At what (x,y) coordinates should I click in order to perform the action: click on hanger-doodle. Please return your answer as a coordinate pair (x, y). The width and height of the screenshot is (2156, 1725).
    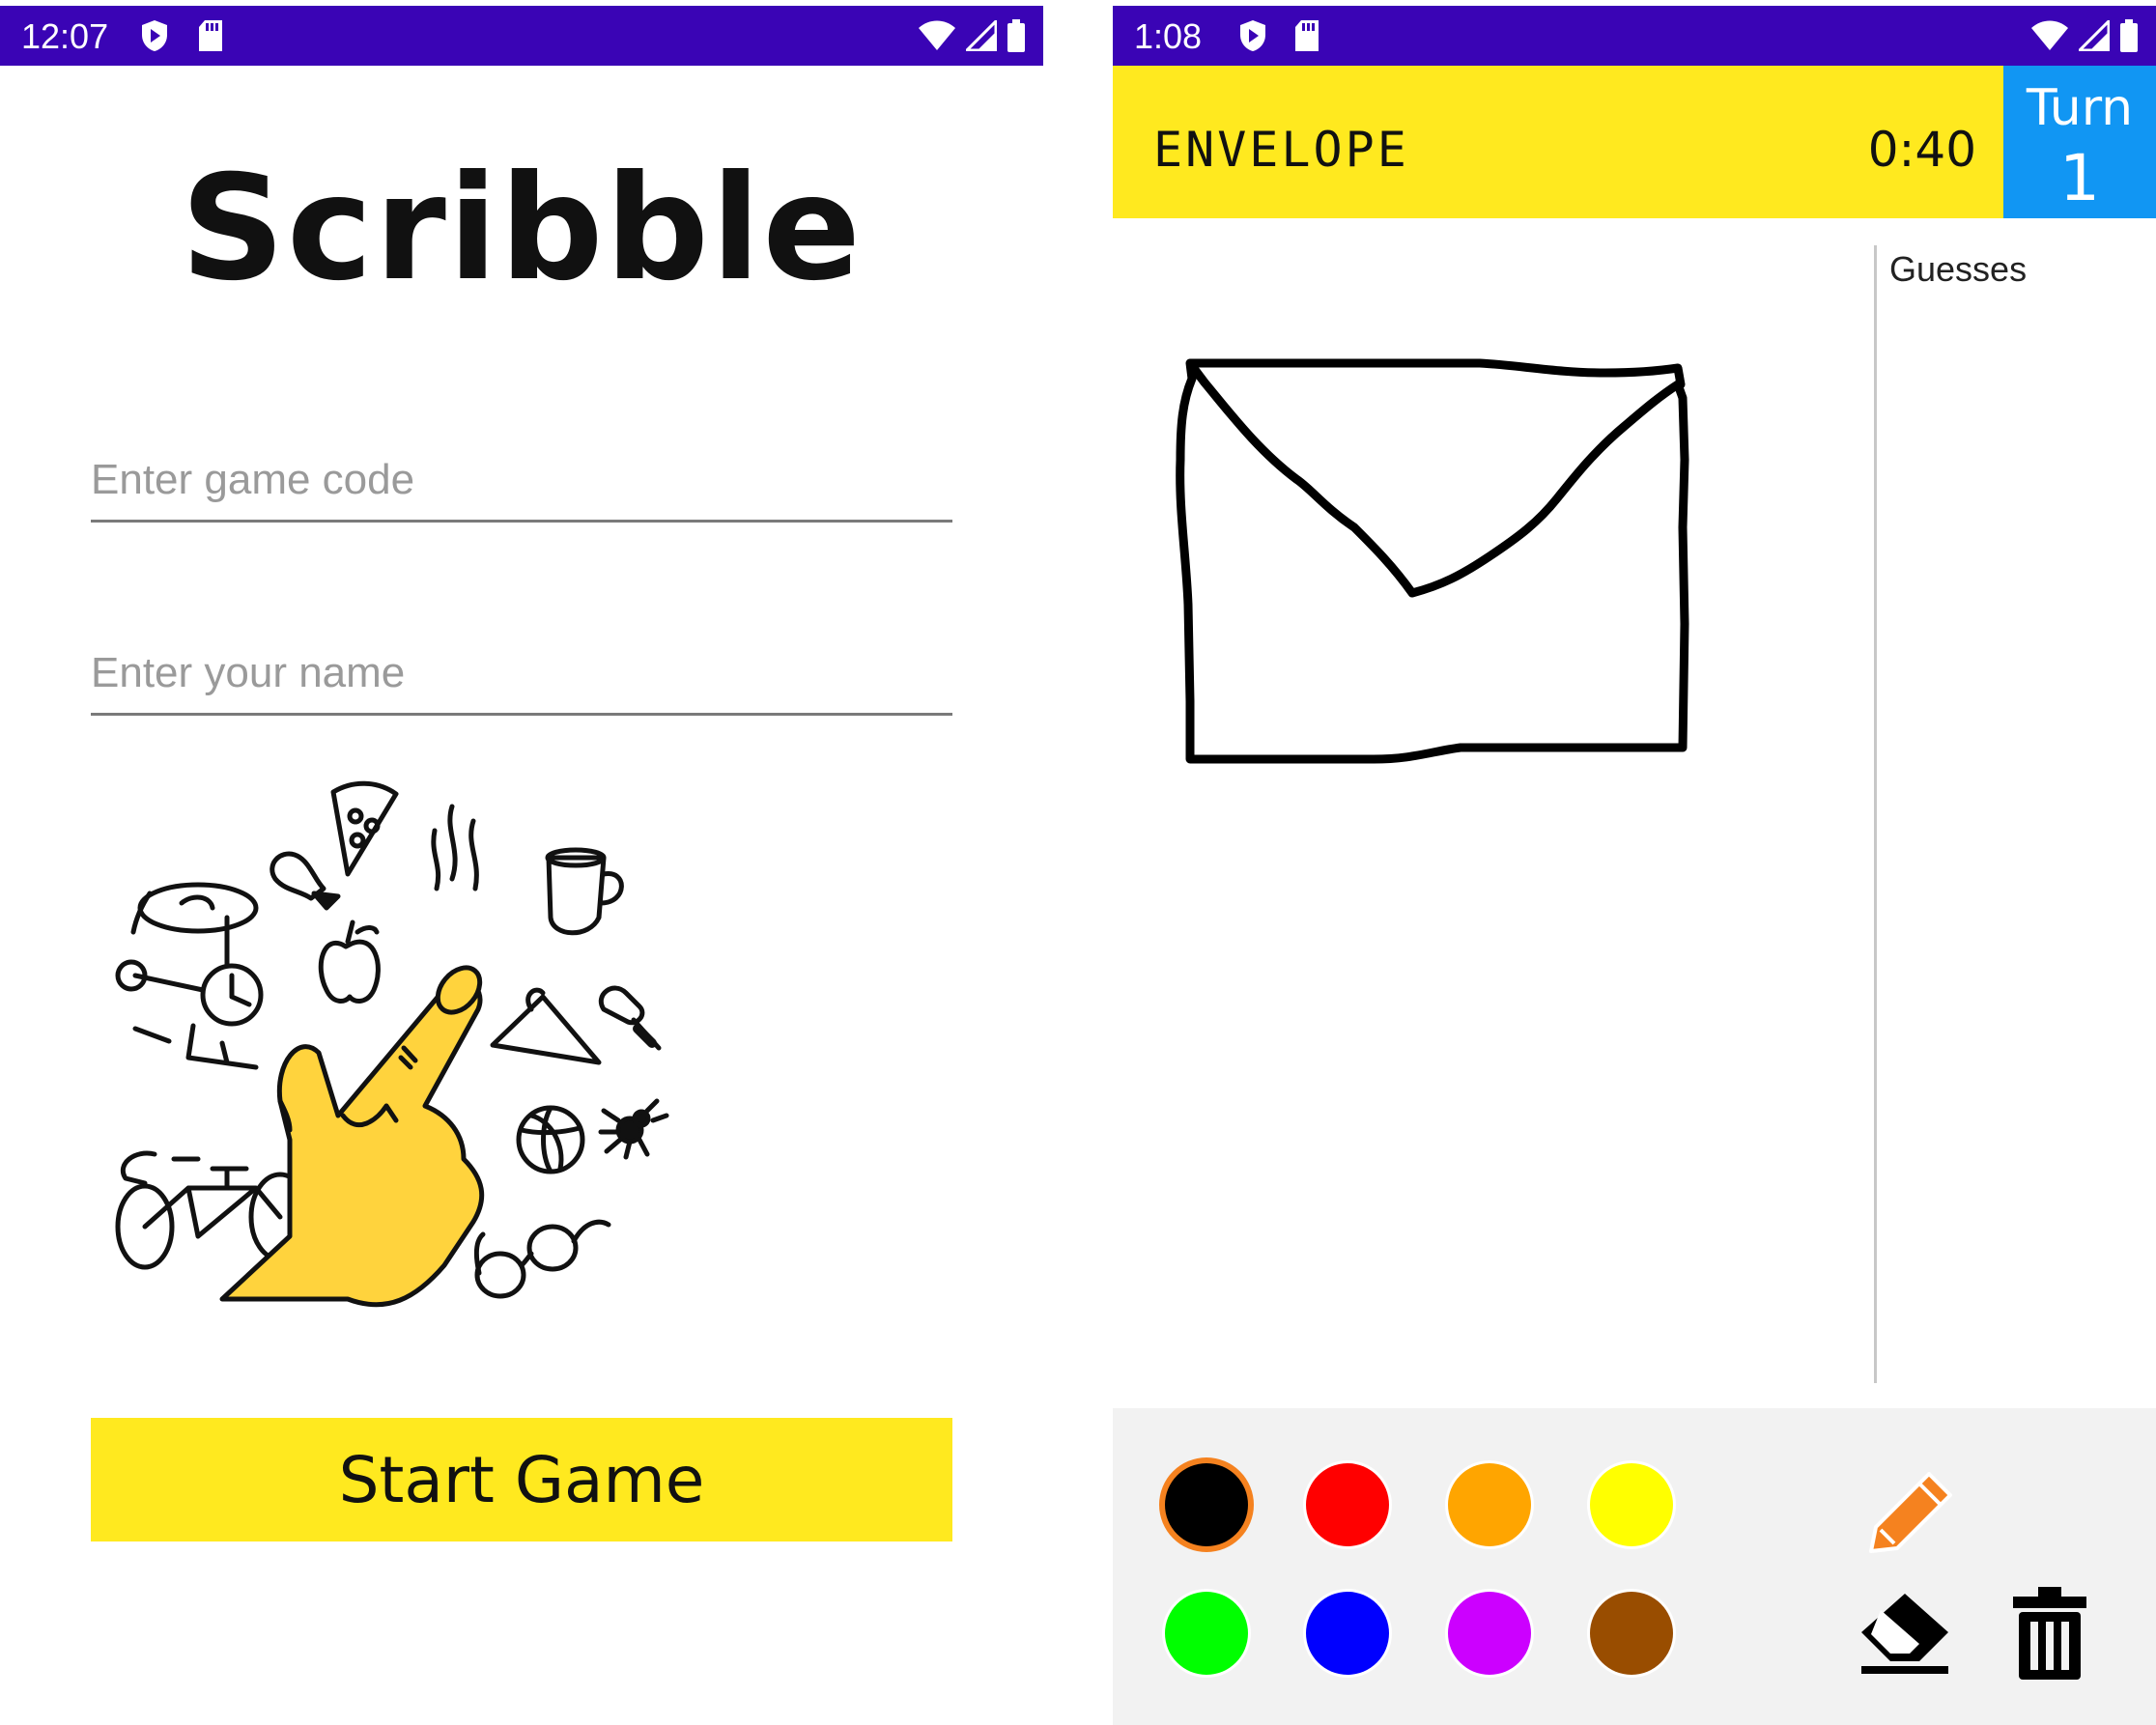
    Looking at the image, I should click on (546, 1026).